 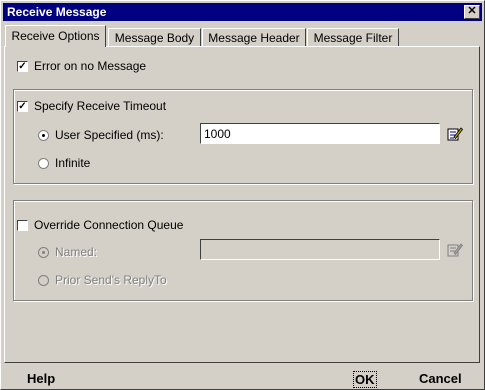 What do you see at coordinates (154, 37) in the screenshot?
I see `tab-message-body: Message Body` at bounding box center [154, 37].